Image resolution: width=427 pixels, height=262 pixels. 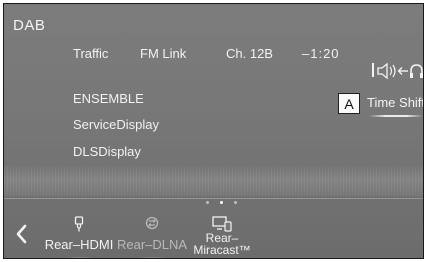 I want to click on audio-output-switch-button, so click(x=397, y=71).